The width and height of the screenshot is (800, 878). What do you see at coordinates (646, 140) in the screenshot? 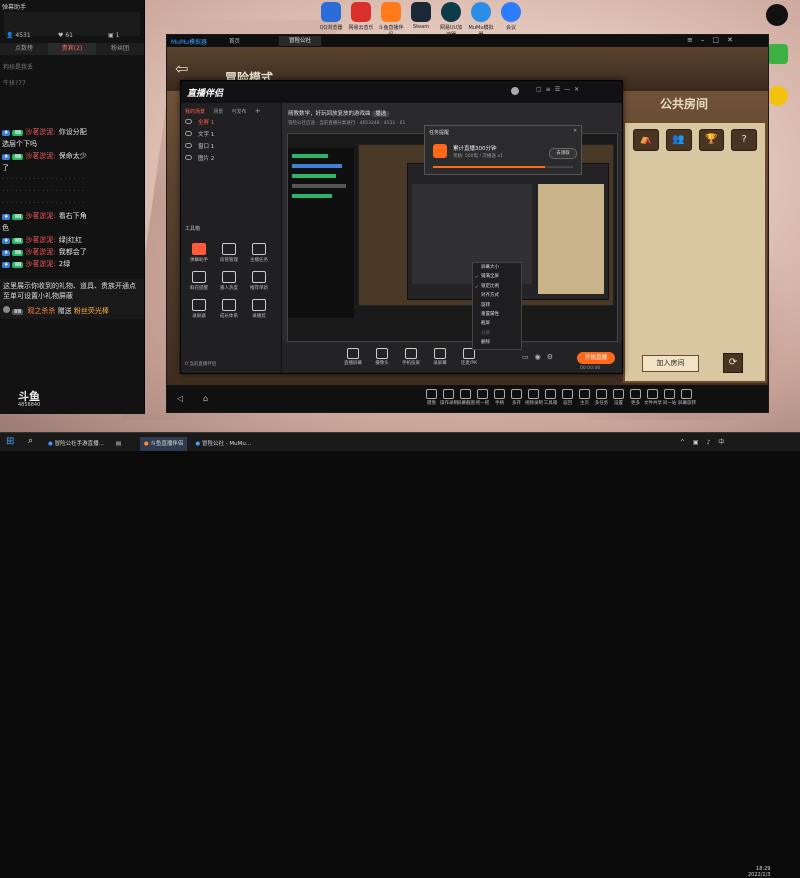
I see `camp-icon: ⛺` at bounding box center [646, 140].